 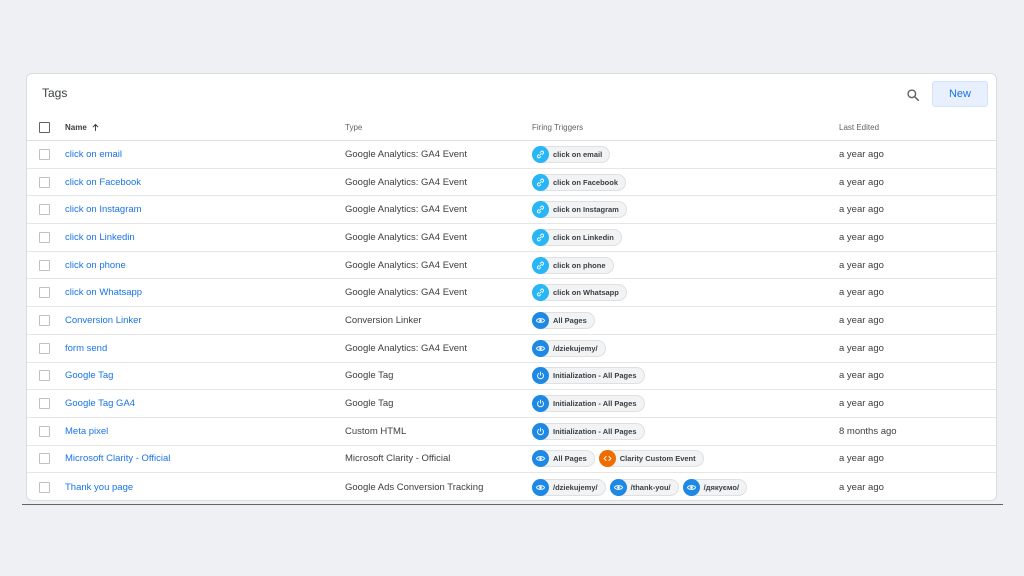 I want to click on tag-type: Google Ads Conversion Tracking, so click(x=414, y=487).